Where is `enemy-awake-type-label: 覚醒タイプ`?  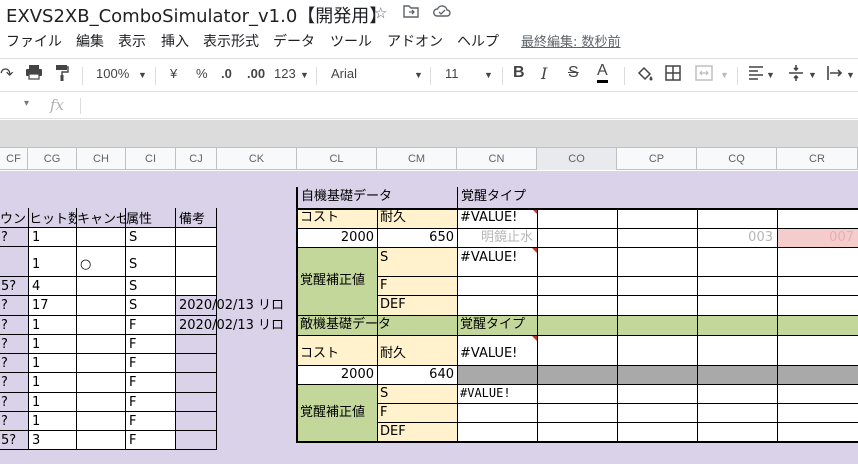 enemy-awake-type-label: 覚醒タイプ is located at coordinates (657, 325).